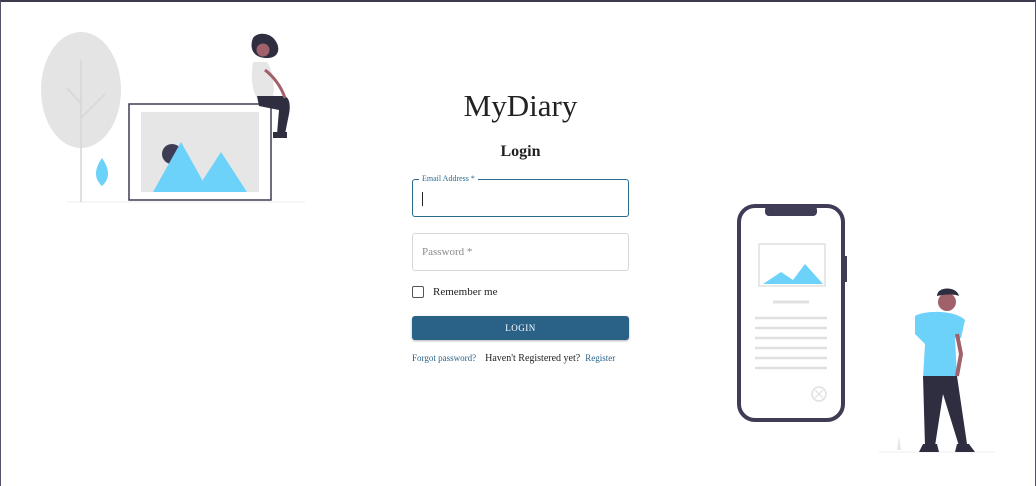  What do you see at coordinates (422, 199) in the screenshot?
I see `text-caret` at bounding box center [422, 199].